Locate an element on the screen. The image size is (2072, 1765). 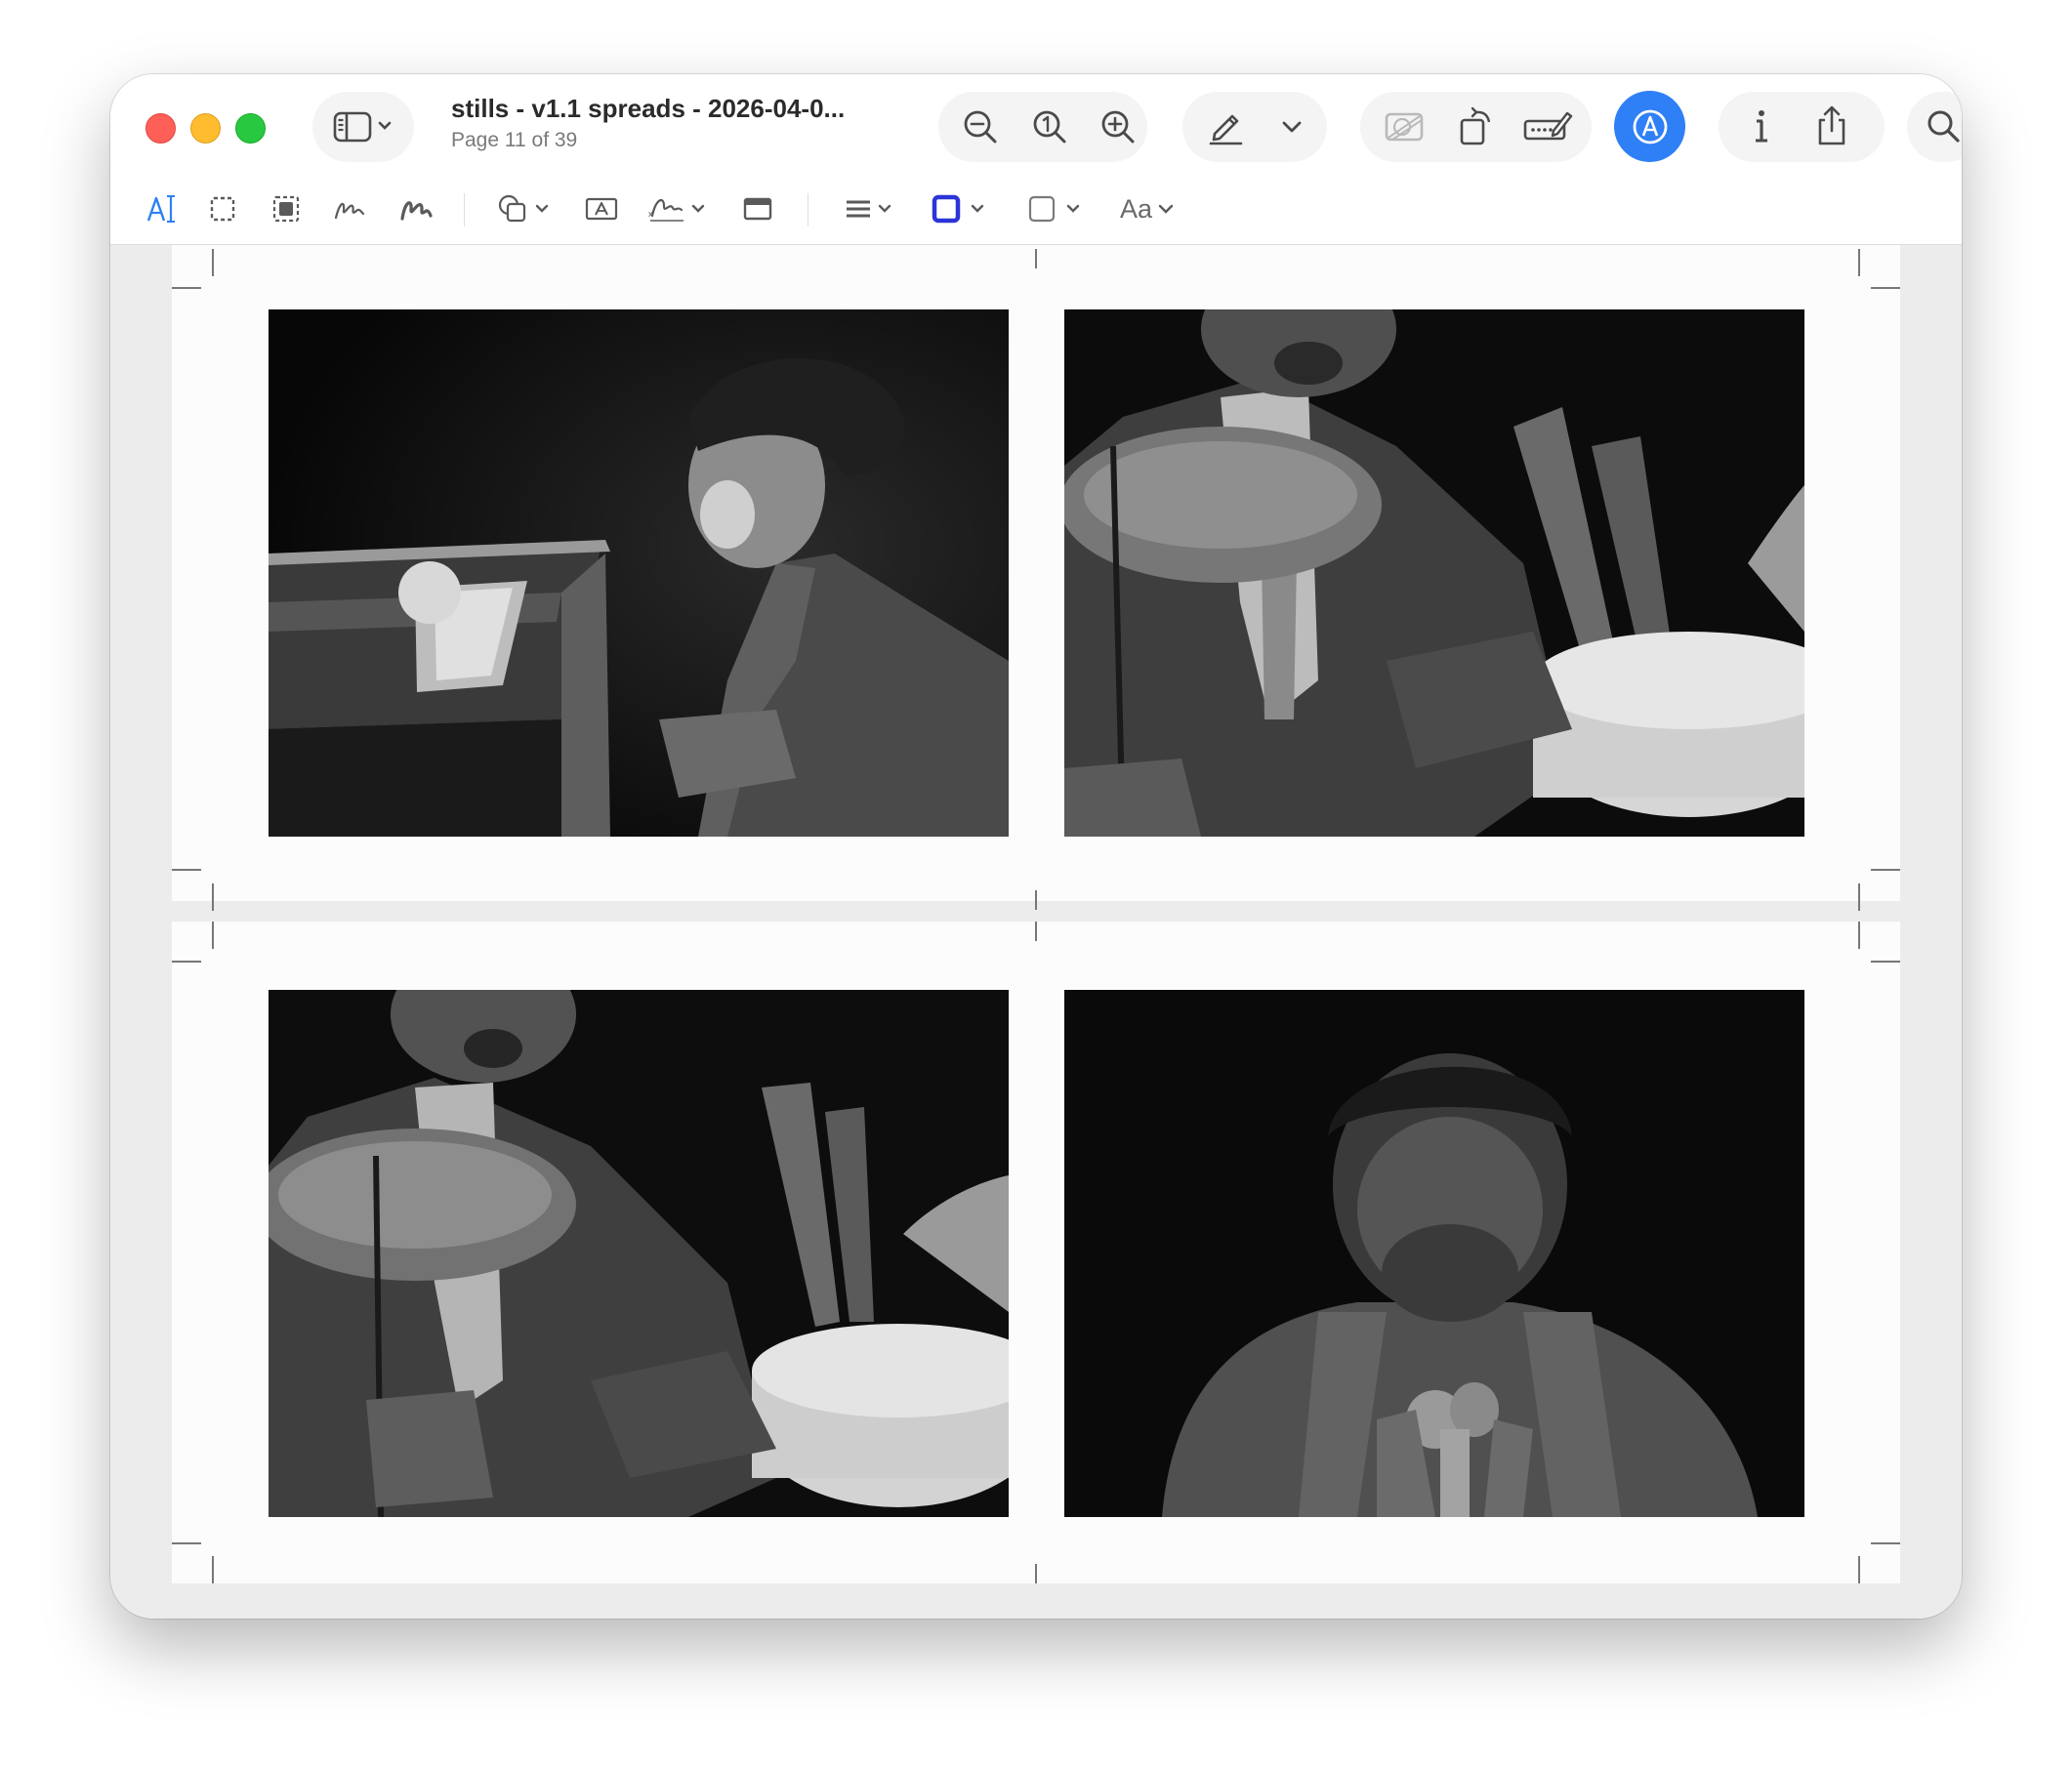
markup-icon is located at coordinates (1650, 126).